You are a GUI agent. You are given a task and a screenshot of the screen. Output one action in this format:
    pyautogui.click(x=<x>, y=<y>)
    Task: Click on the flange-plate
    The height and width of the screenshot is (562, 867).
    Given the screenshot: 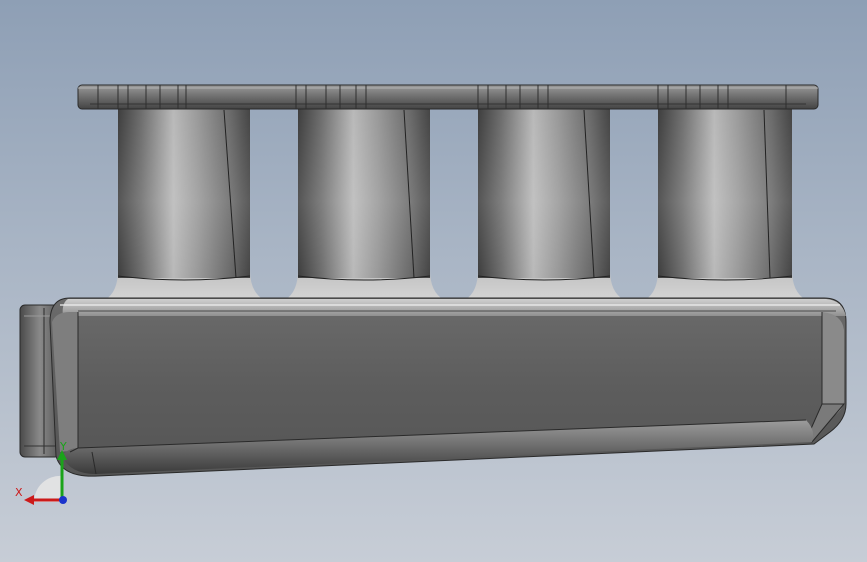 What is the action you would take?
    pyautogui.click(x=448, y=97)
    